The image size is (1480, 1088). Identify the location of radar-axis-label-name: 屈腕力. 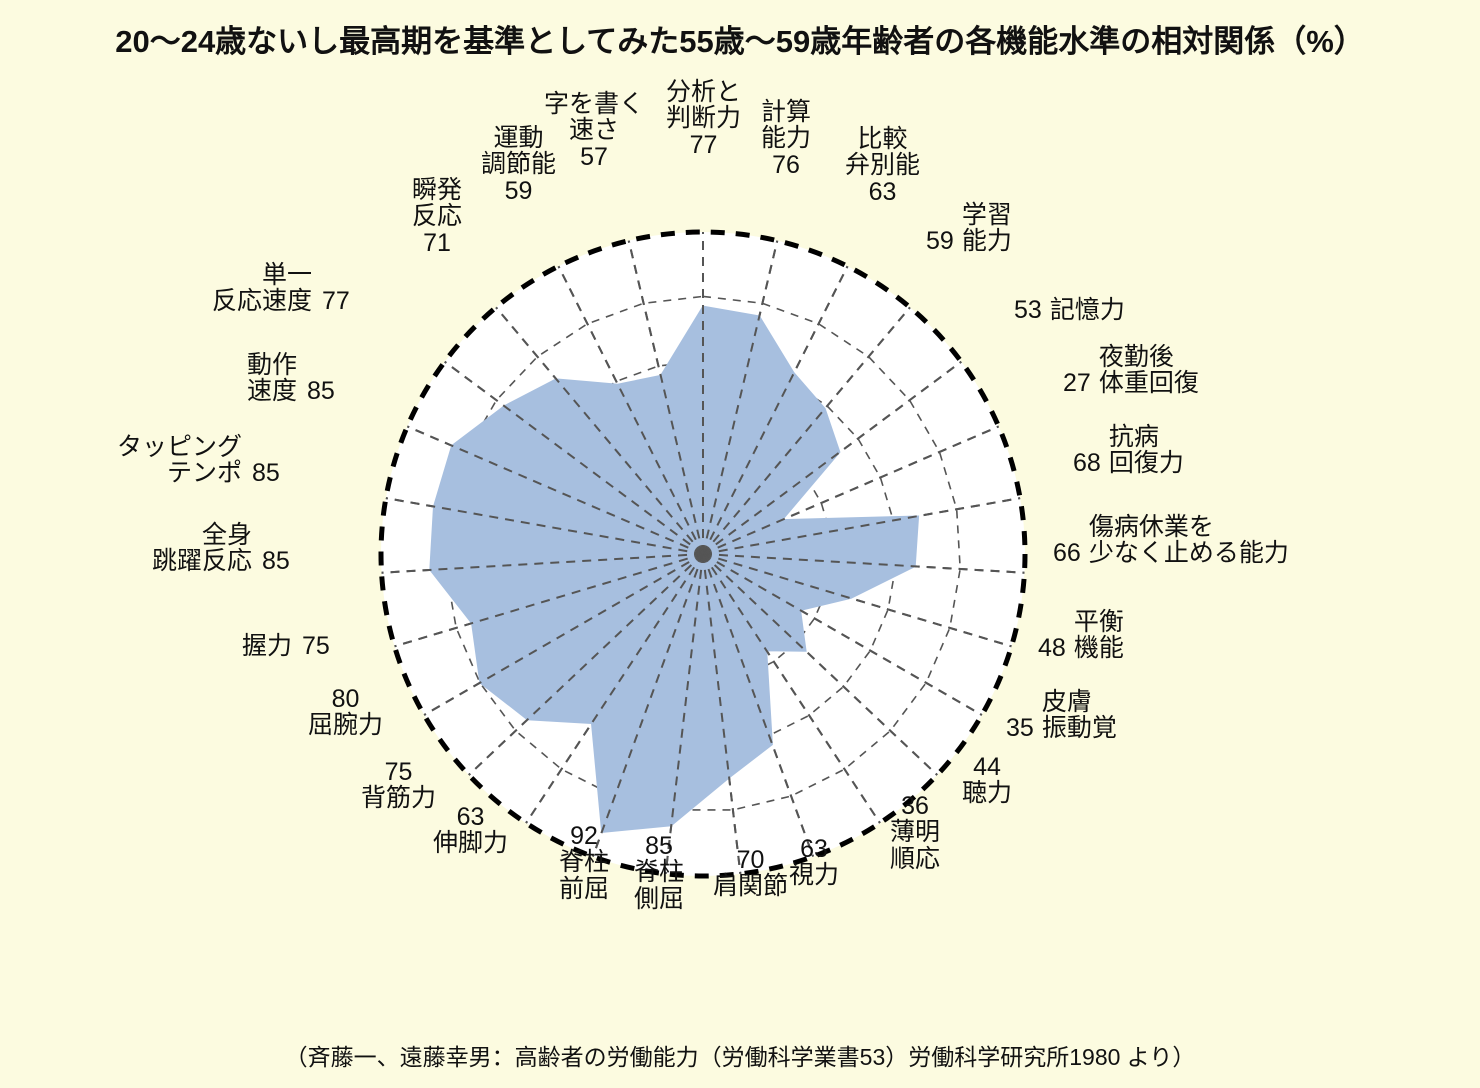
(346, 725).